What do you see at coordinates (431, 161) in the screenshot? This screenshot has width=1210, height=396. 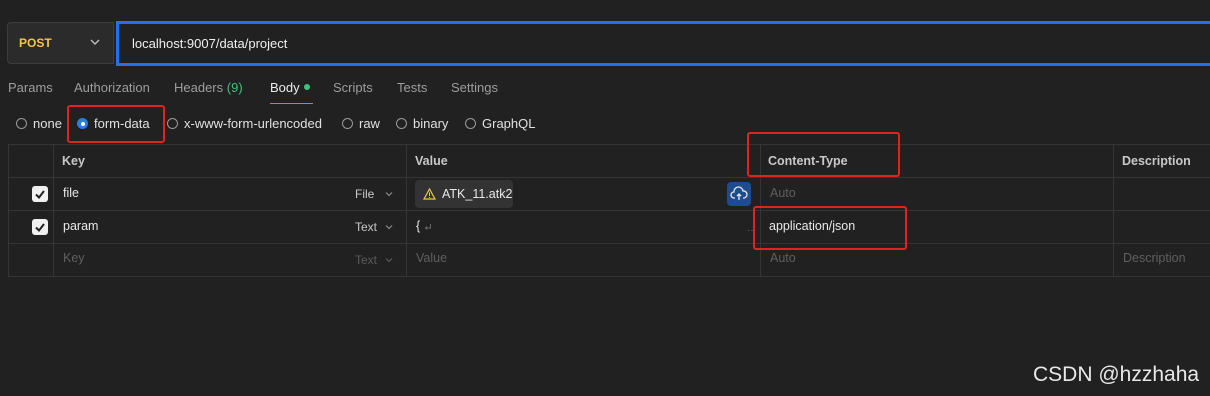 I see `column-header-value: Value` at bounding box center [431, 161].